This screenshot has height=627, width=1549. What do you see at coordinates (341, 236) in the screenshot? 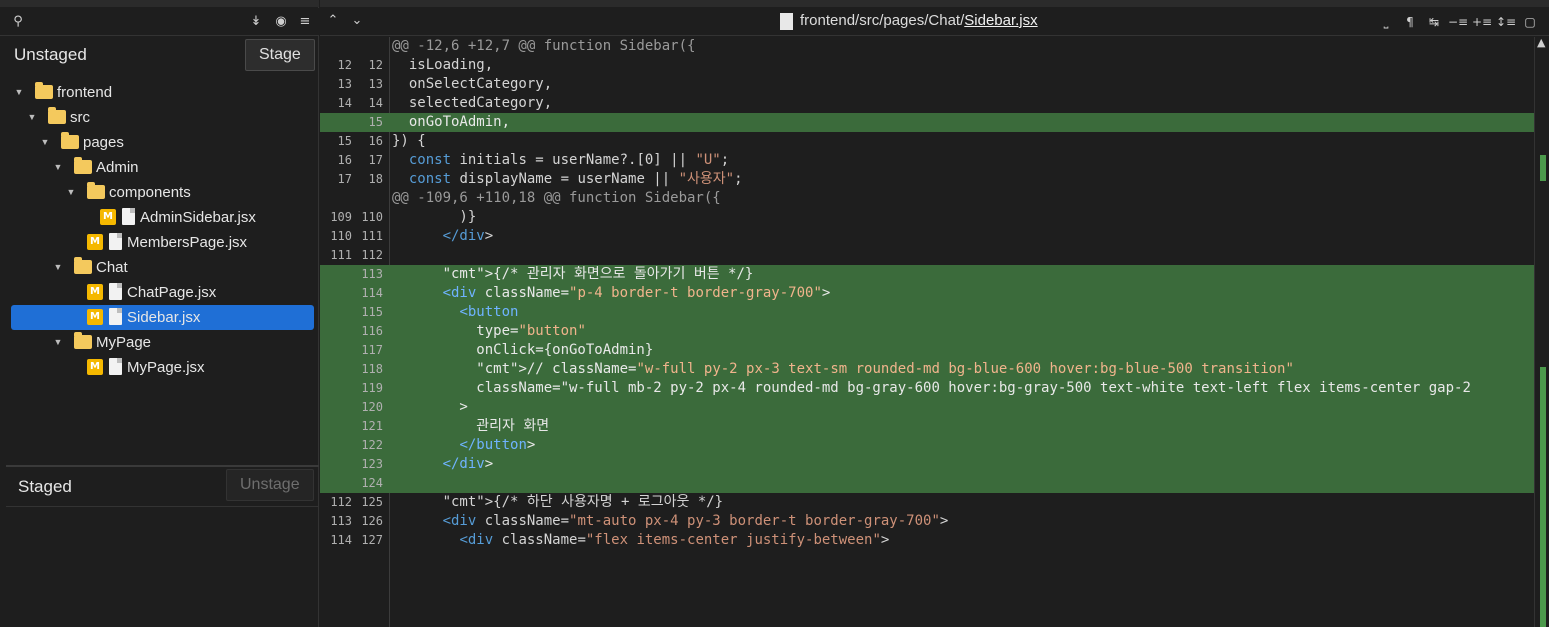
I see `old-line-number: 110` at bounding box center [341, 236].